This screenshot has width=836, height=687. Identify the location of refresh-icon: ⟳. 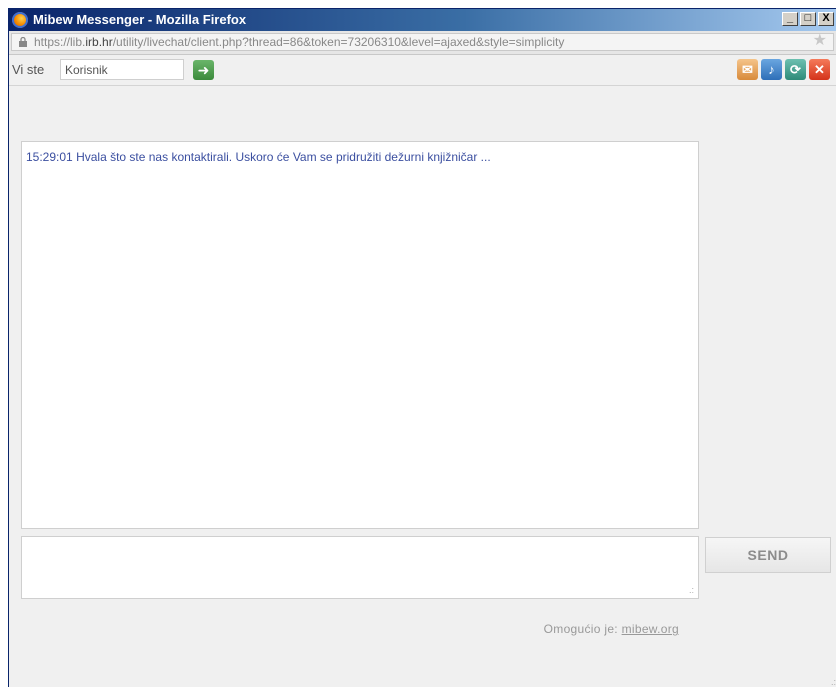
(795, 69).